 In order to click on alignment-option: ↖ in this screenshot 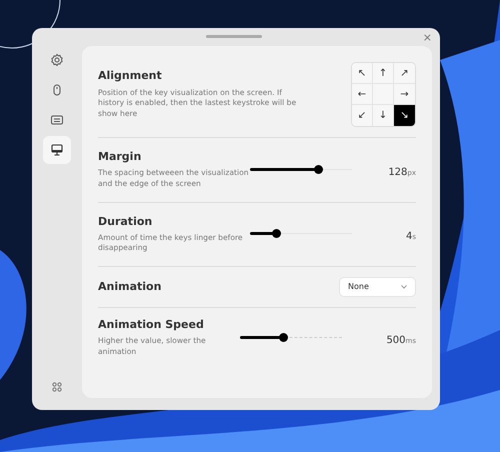, I will do `click(362, 73)`.